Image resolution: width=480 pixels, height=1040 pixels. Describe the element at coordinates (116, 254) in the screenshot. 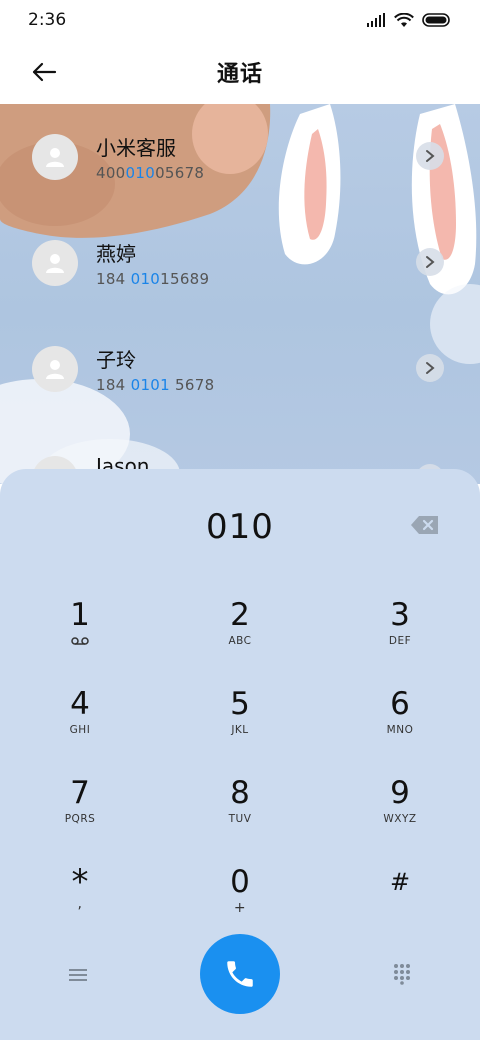

I see `contact-name: 燕婷` at that location.